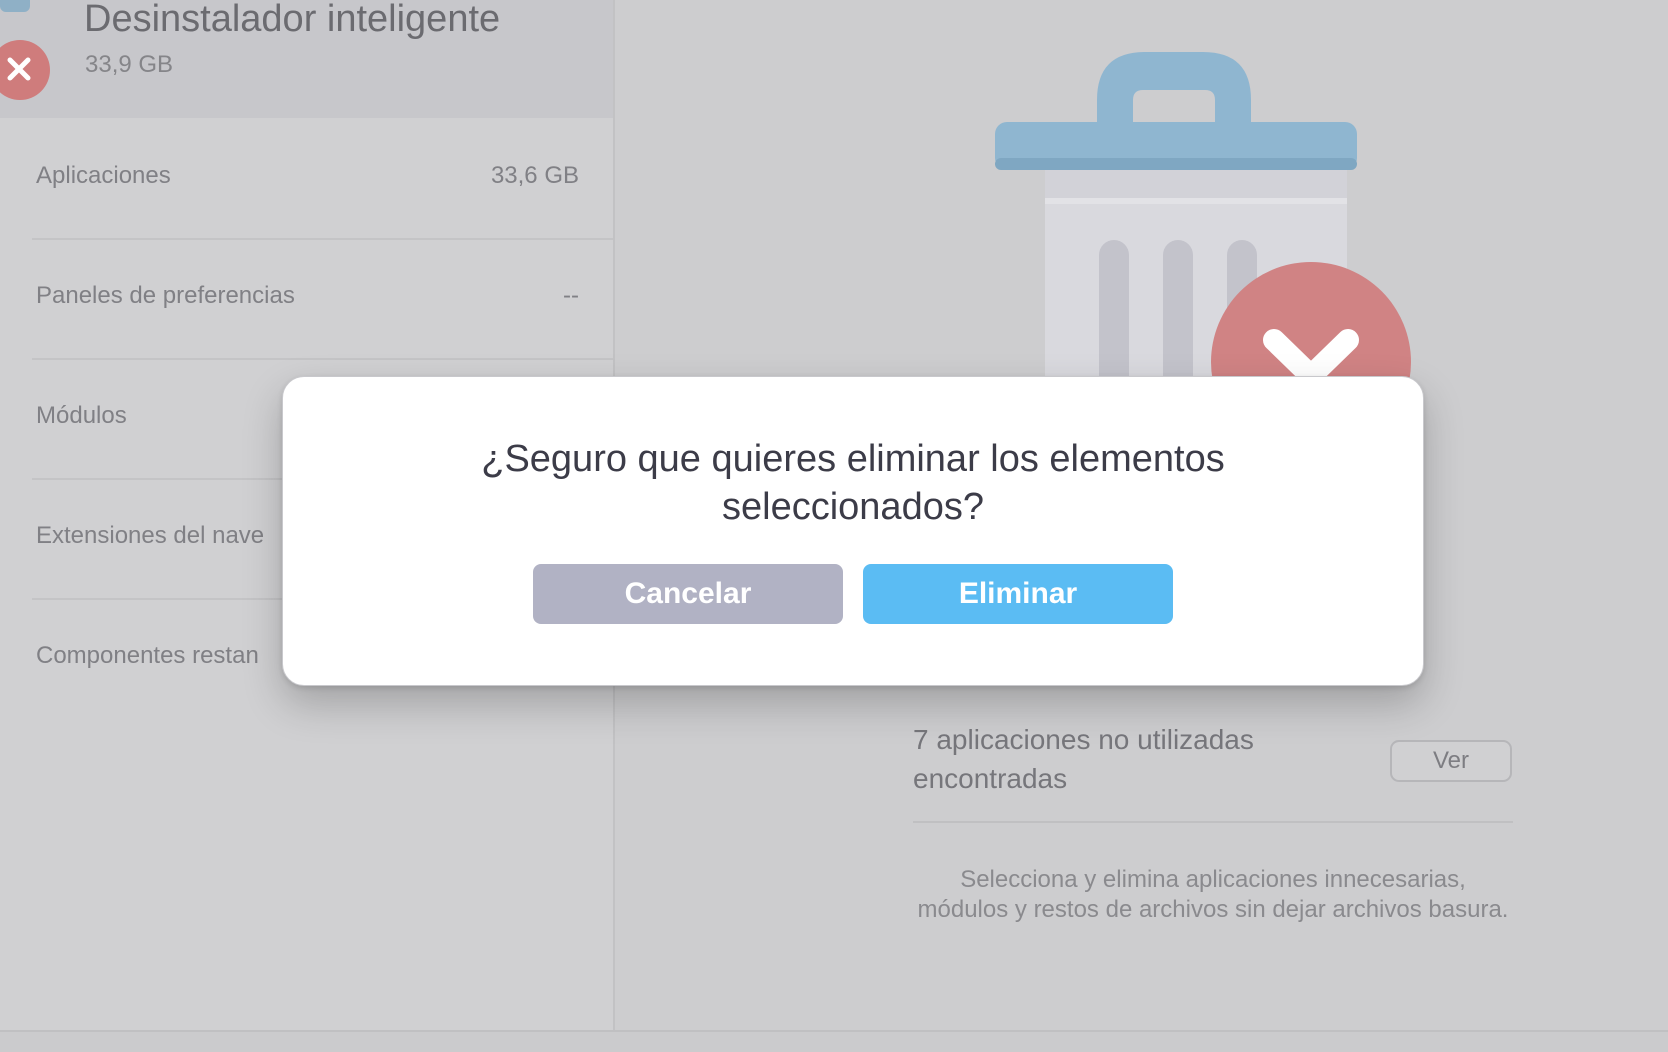 This screenshot has width=1668, height=1052. I want to click on category-label: Componentes restan, so click(147, 655).